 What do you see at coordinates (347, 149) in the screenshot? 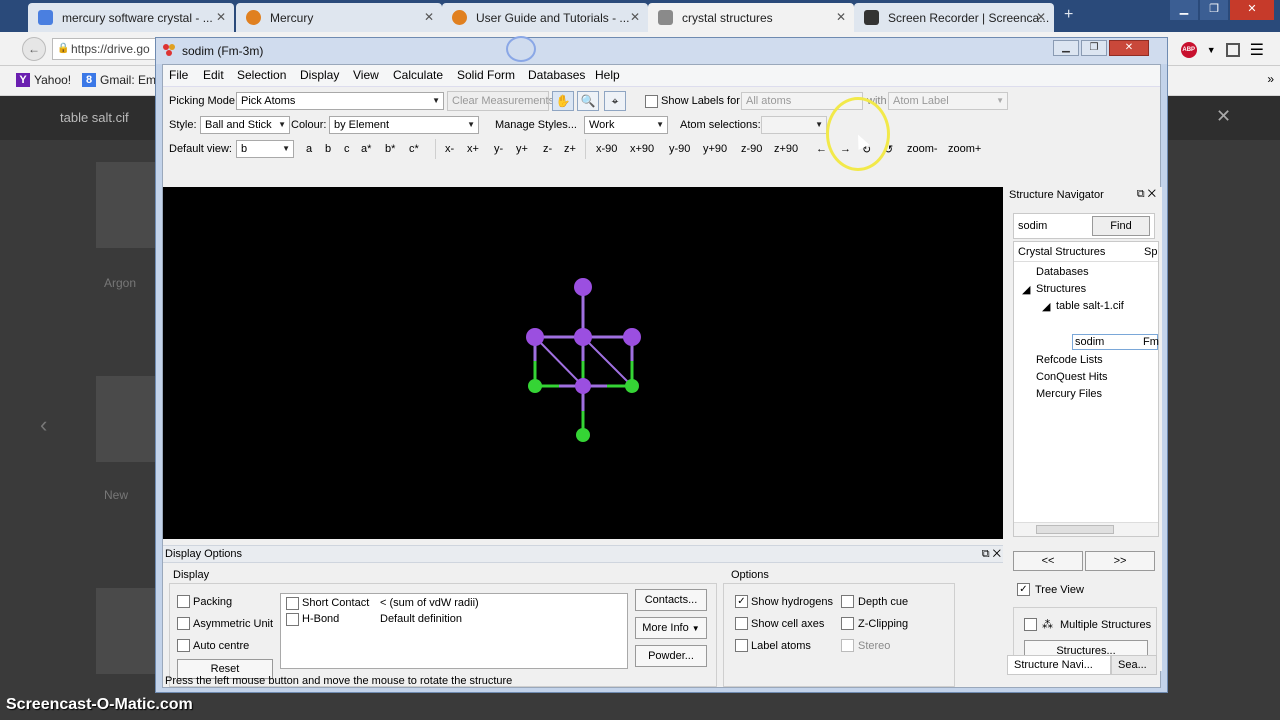
I see `view-c-button: c` at bounding box center [347, 149].